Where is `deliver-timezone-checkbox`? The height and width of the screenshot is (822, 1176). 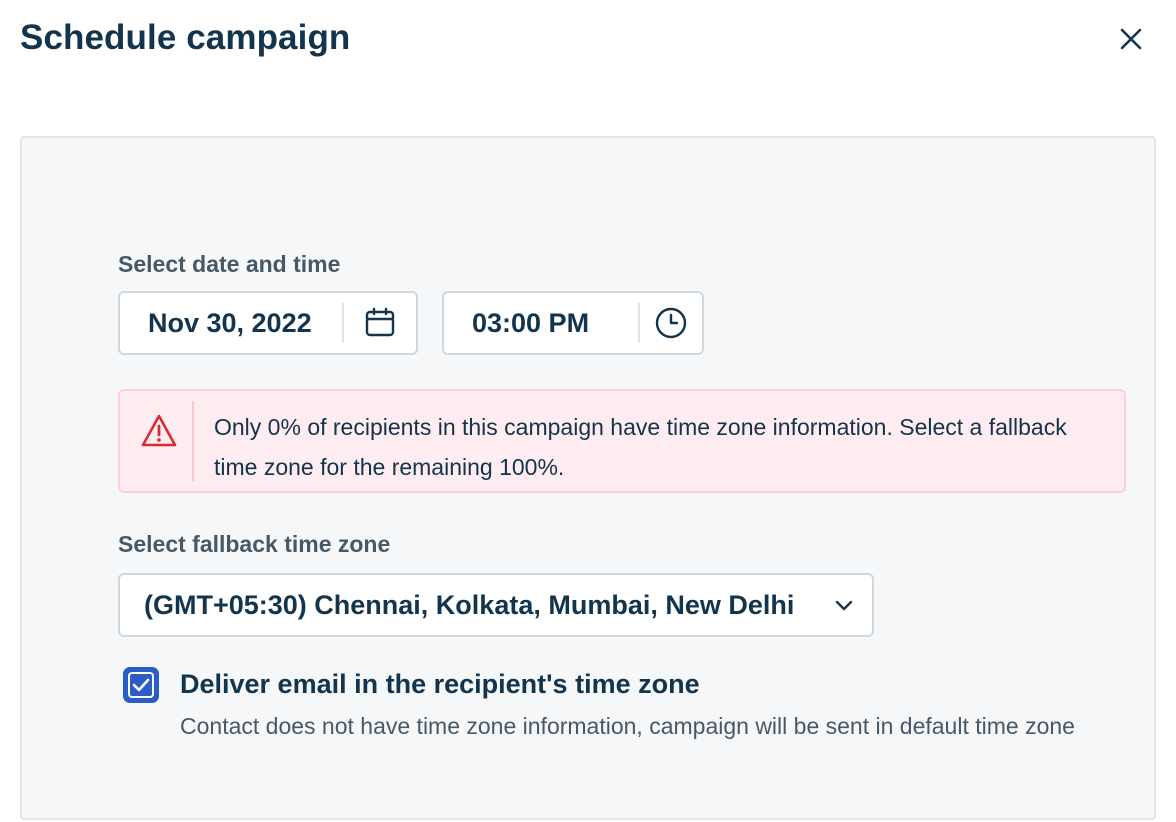 deliver-timezone-checkbox is located at coordinates (141, 685).